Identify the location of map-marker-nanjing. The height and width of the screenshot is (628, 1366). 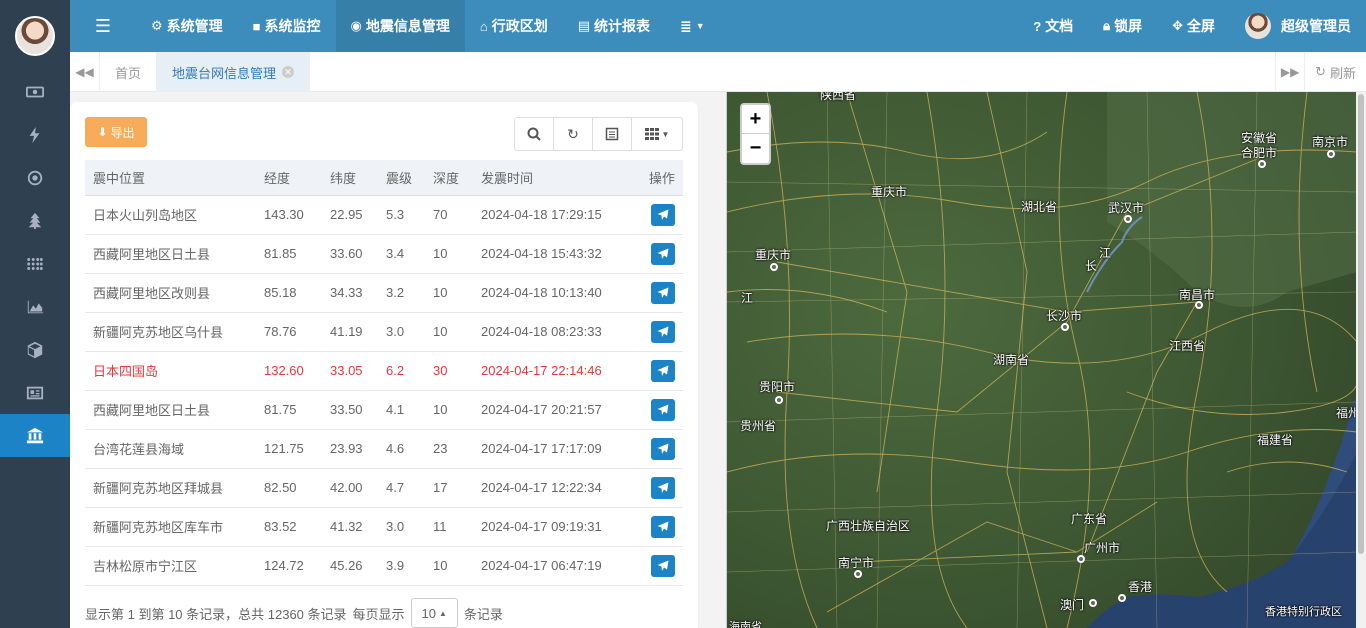
(1331, 154).